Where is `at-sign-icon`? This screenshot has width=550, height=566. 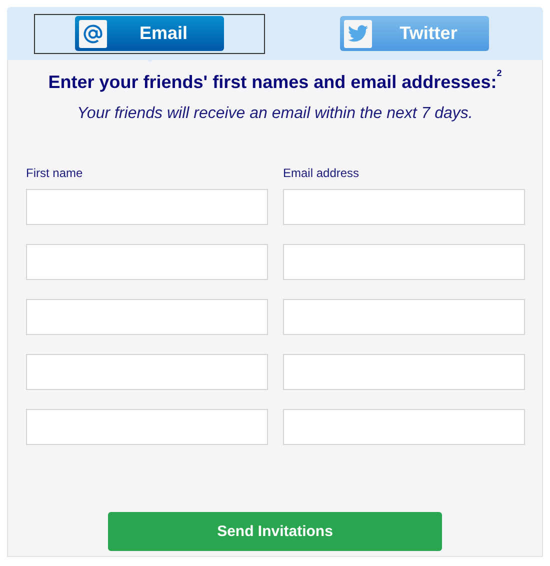 at-sign-icon is located at coordinates (93, 34).